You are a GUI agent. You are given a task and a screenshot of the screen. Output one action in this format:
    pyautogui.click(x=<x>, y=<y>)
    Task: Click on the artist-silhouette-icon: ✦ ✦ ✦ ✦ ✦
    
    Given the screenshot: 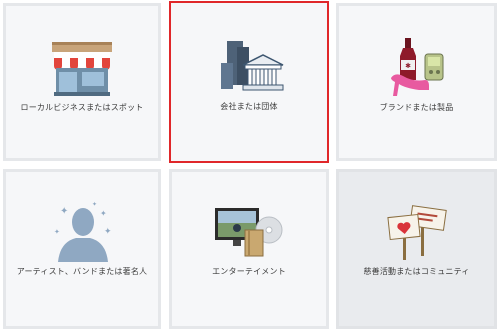 What is the action you would take?
    pyautogui.click(x=83, y=231)
    